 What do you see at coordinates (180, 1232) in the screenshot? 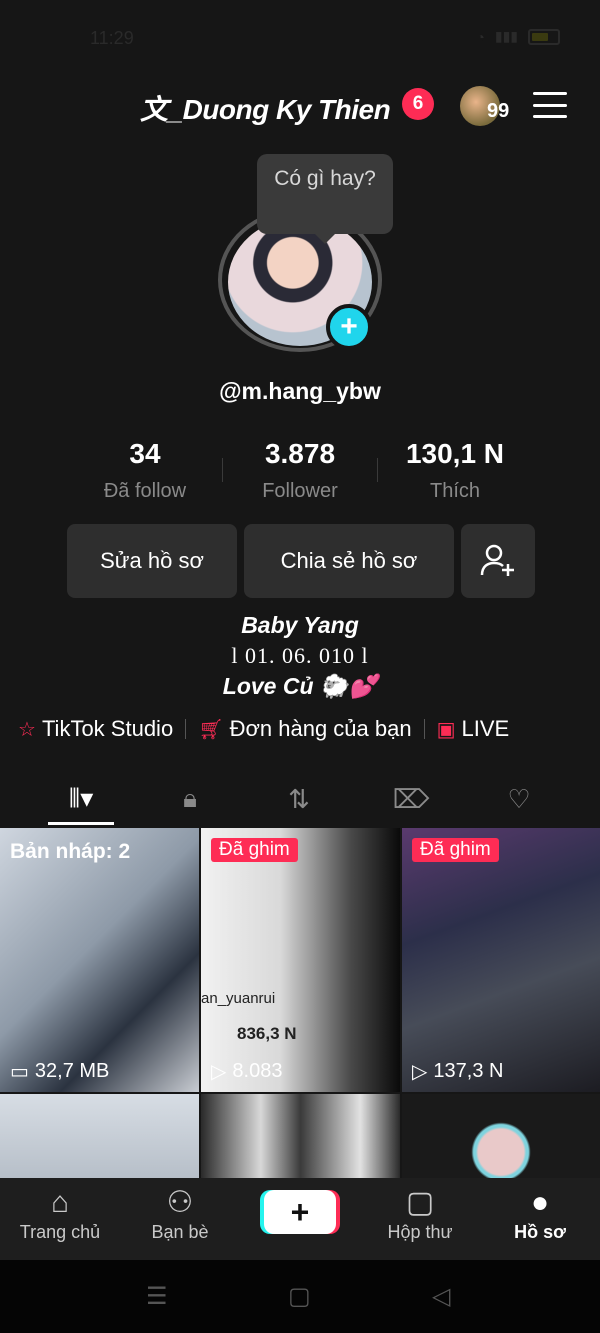
I see `nav-label: Bạn bè` at bounding box center [180, 1232].